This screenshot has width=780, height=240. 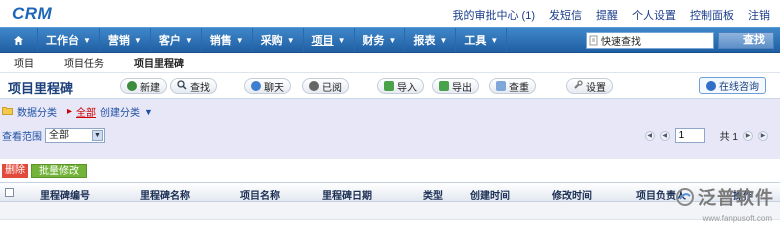 I want to click on scope-row: 查看范围 全部 ▼, so click(x=53, y=135).